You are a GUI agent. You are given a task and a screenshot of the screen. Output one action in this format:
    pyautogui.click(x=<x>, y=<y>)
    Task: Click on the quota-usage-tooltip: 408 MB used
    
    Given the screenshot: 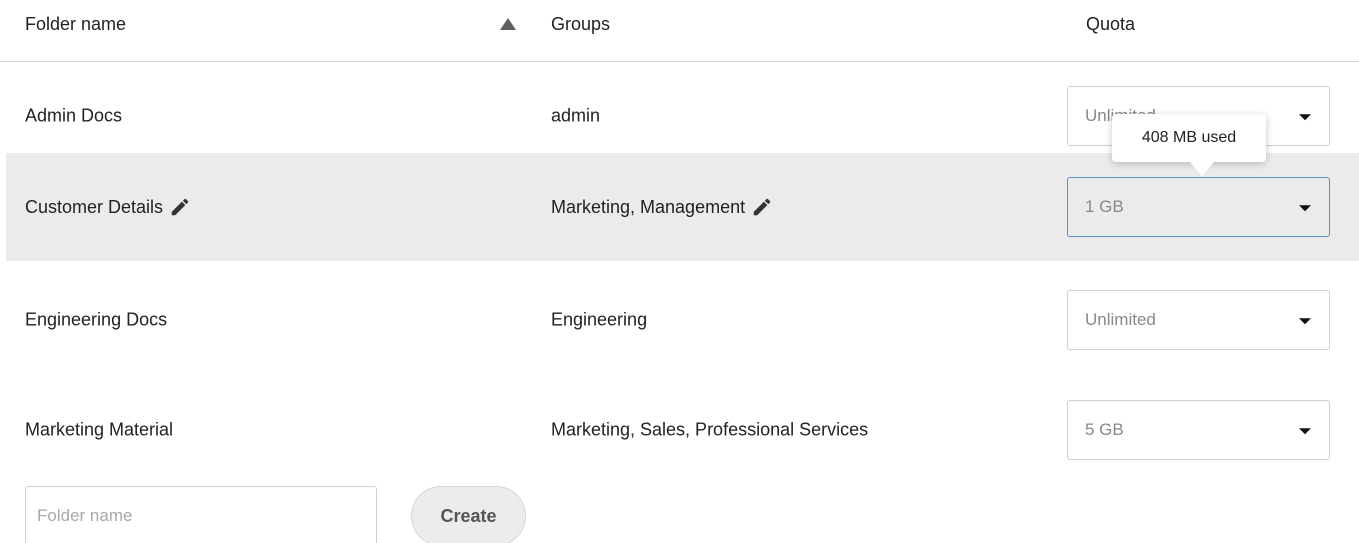 What is the action you would take?
    pyautogui.click(x=1189, y=145)
    